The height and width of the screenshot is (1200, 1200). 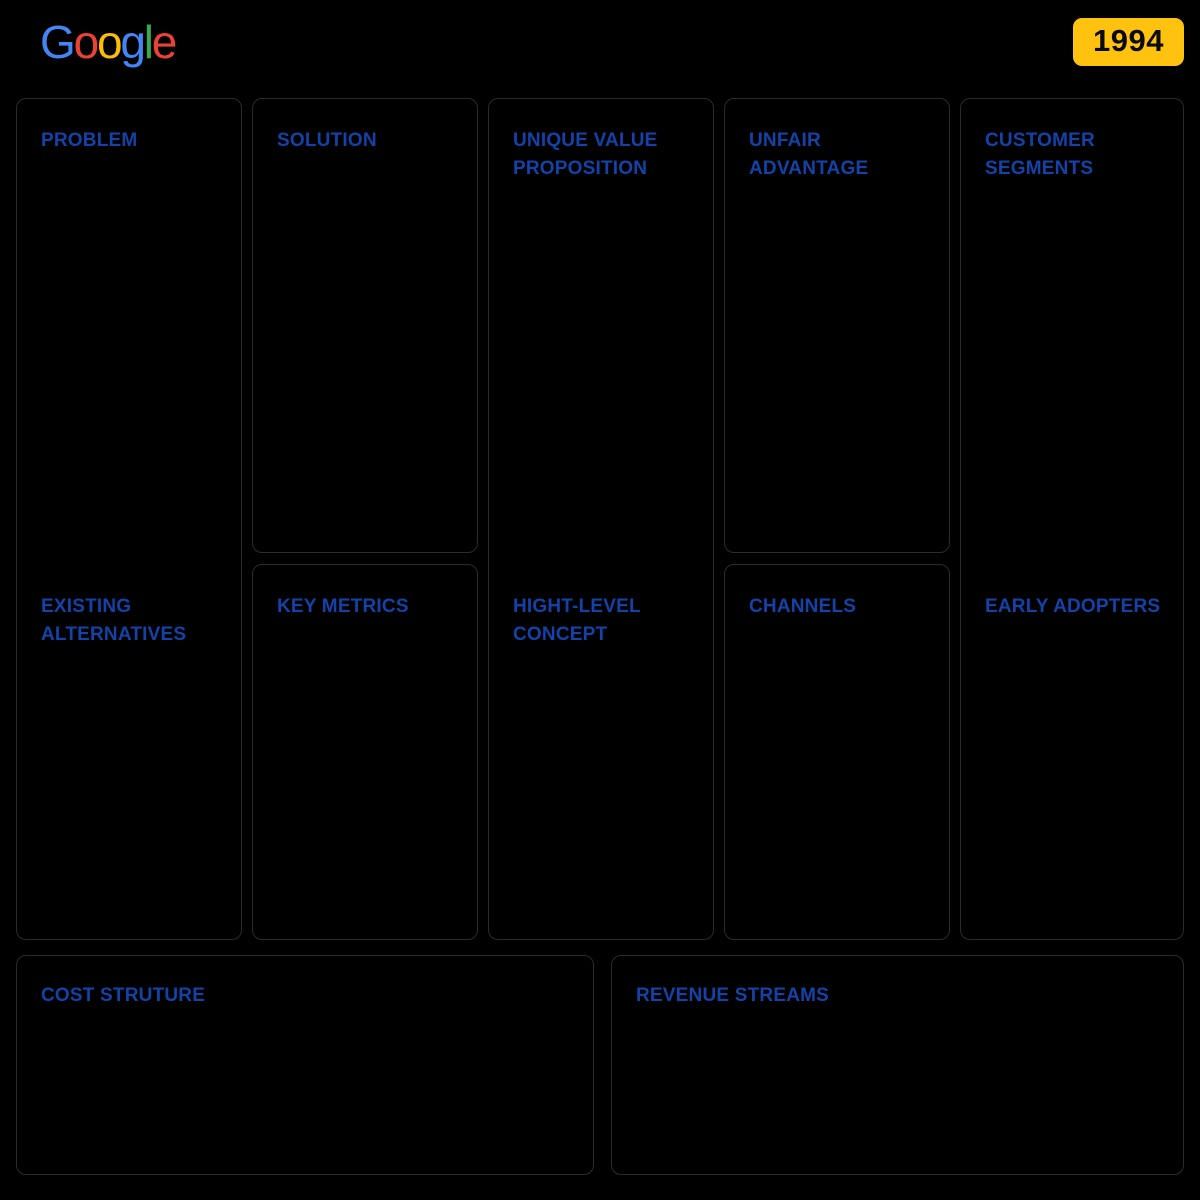 I want to click on logo-letter-e-red: e, so click(x=164, y=42).